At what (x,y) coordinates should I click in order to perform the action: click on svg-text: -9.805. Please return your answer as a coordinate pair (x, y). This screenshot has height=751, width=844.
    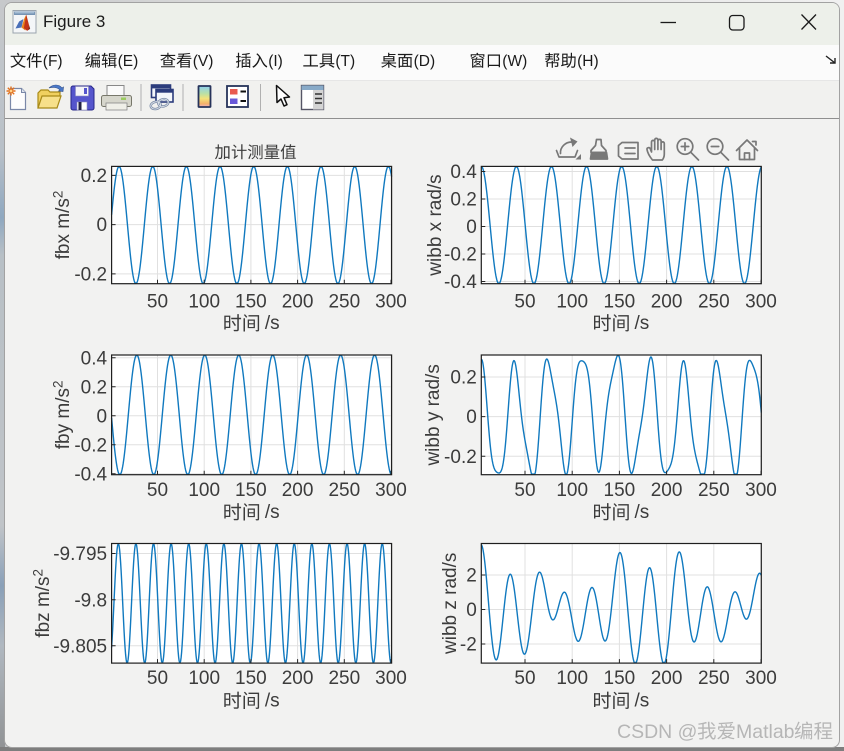
    Looking at the image, I should click on (80, 646).